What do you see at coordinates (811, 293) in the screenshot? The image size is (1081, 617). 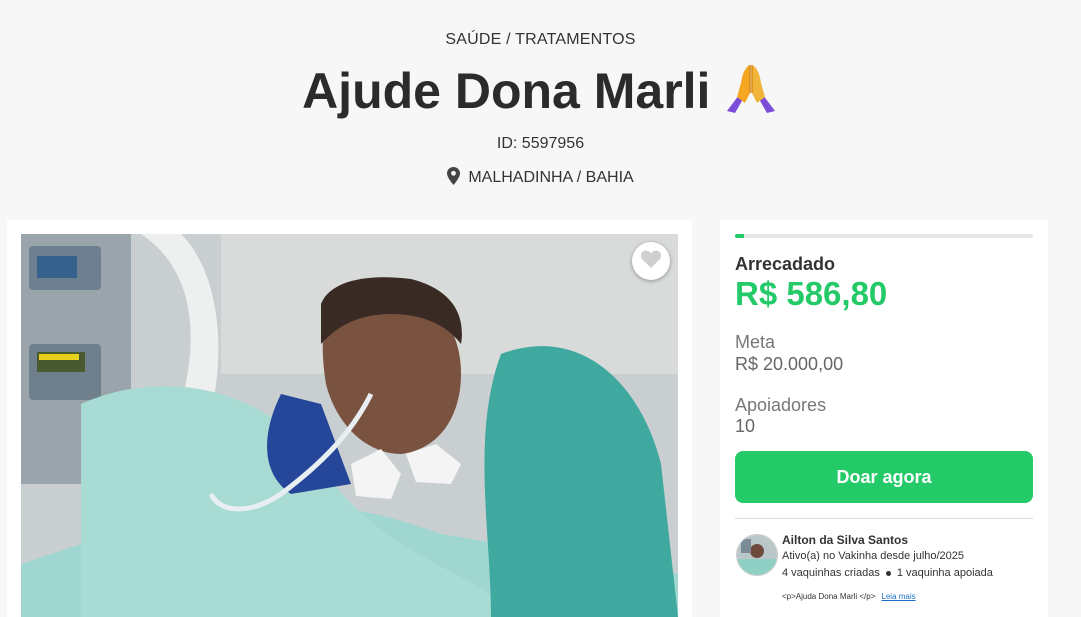 I see `raised-amount: R$ 586,80` at bounding box center [811, 293].